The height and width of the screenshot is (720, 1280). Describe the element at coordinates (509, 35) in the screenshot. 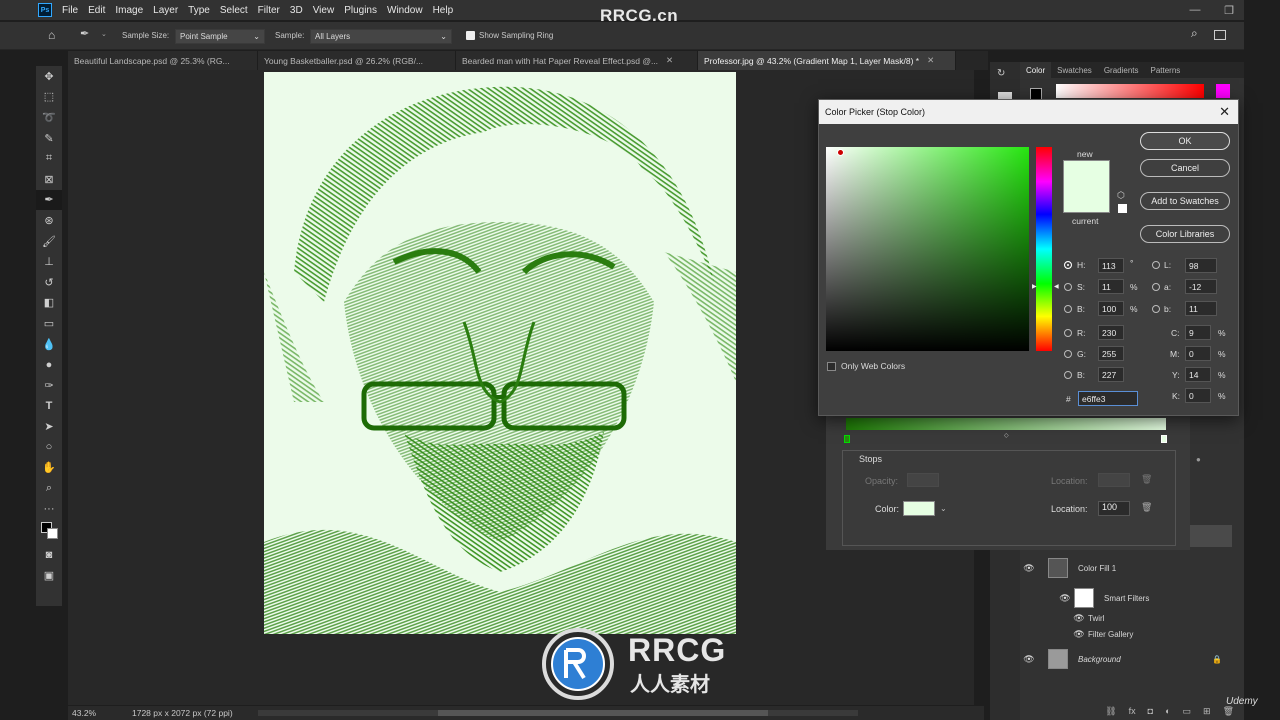

I see `show-sampling-ring-toggle: Show Sampling Ring` at that location.